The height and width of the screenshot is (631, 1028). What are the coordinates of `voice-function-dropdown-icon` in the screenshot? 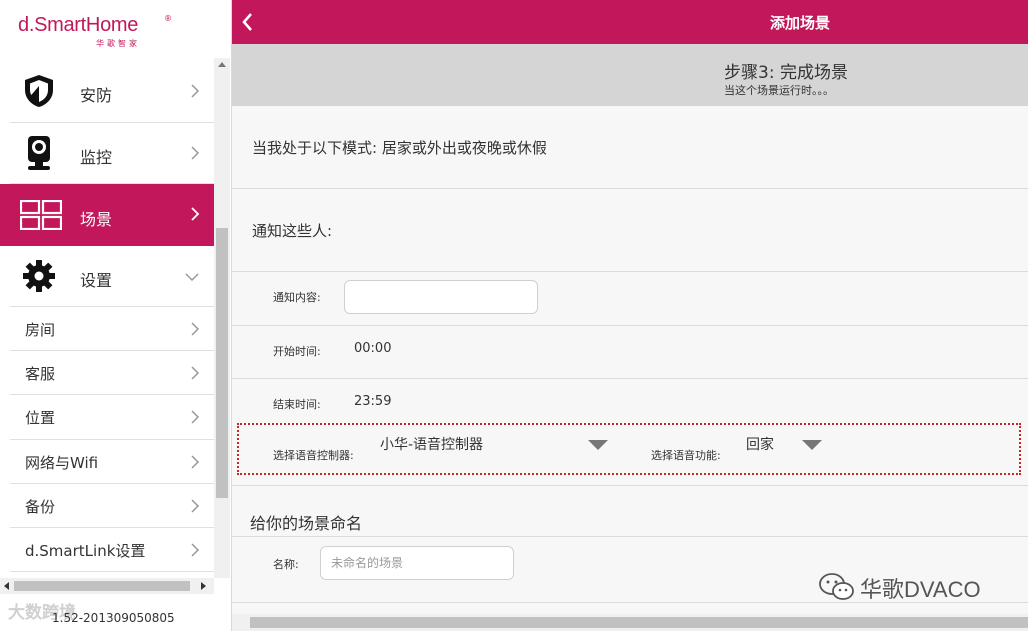 It's located at (812, 445).